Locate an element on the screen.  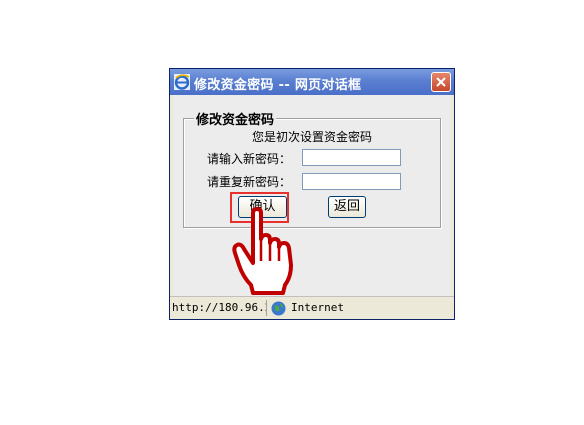
ie-icon is located at coordinates (182, 82).